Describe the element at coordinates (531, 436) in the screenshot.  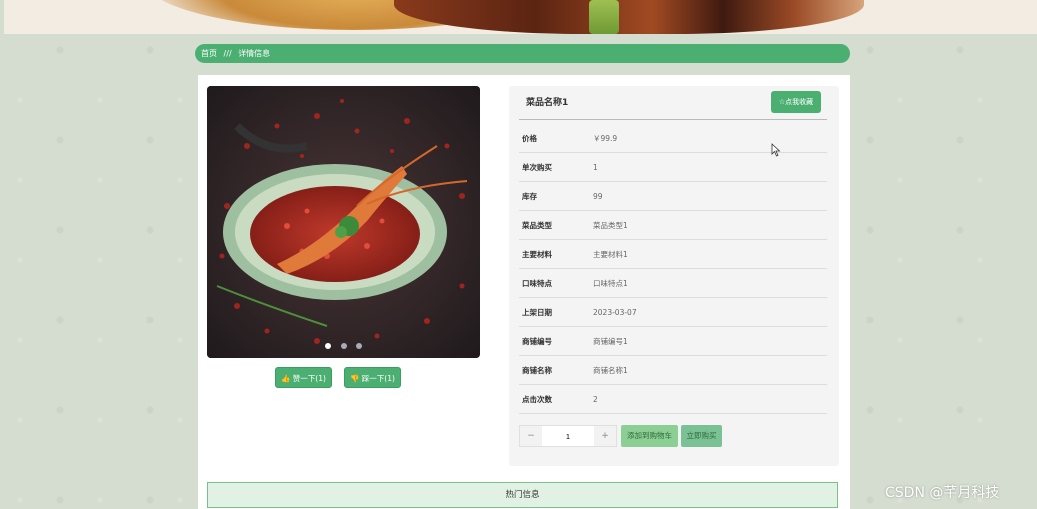
I see `decrease-quantity-button: −` at that location.